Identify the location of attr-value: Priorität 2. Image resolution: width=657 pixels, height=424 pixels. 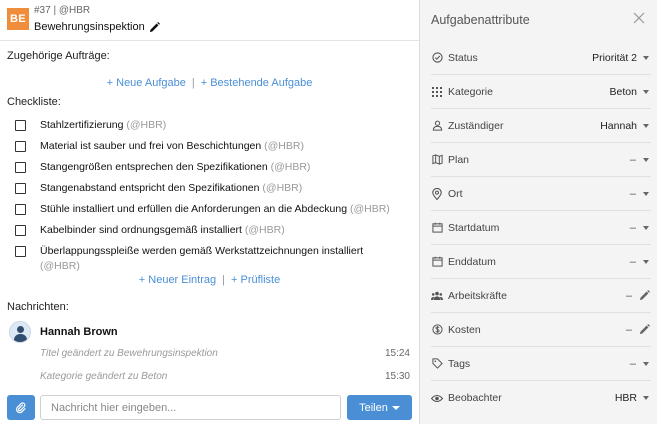
(614, 58).